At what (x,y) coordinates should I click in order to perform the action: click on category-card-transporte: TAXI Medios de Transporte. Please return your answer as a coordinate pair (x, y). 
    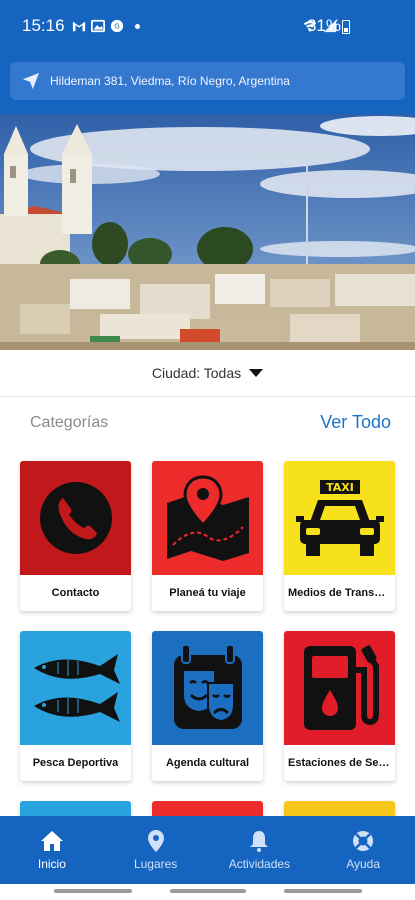
    Looking at the image, I should click on (339, 536).